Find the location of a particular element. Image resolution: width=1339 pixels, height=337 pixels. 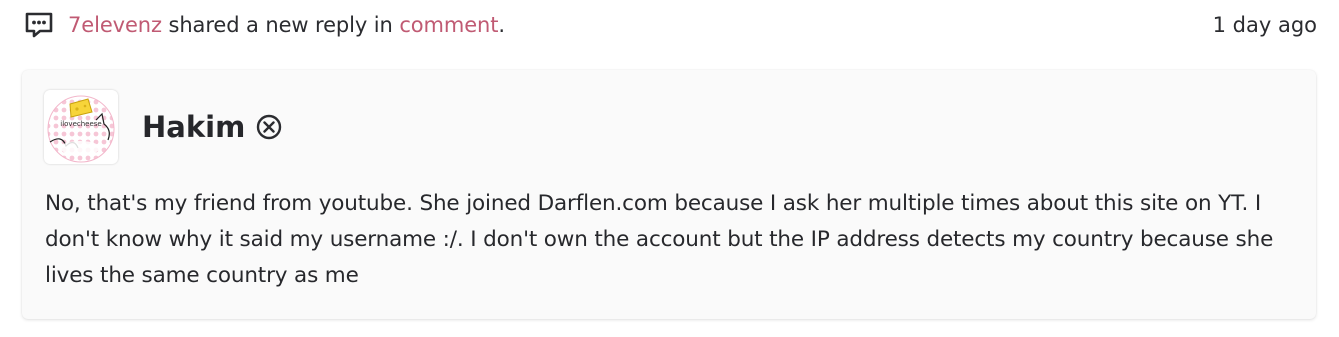

reply-author: ilovecheese Hakim is located at coordinates (163, 127).